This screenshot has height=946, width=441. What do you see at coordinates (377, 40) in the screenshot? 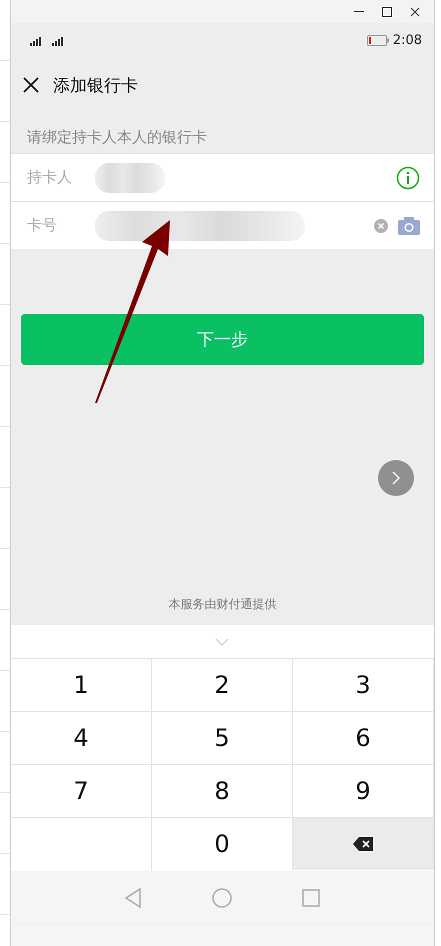
I see `battery-icon` at bounding box center [377, 40].